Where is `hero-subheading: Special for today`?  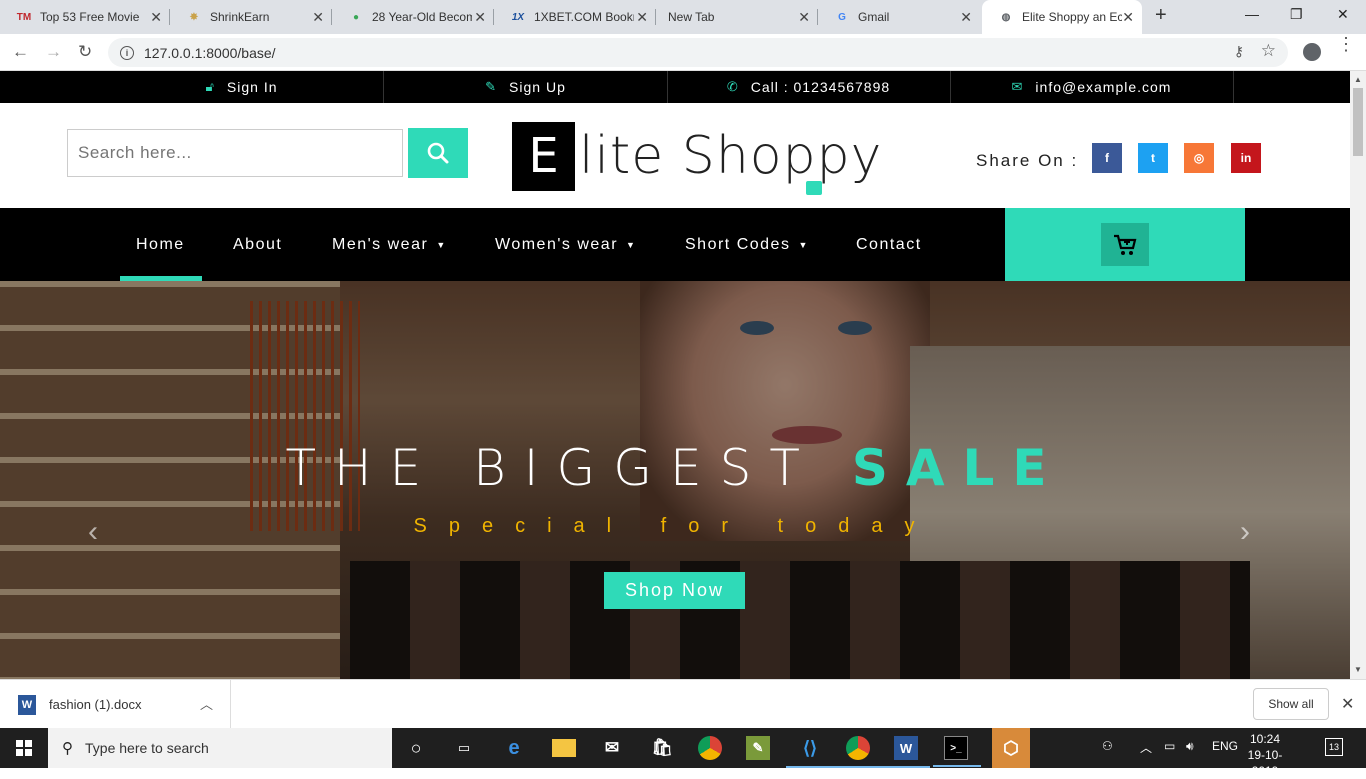 hero-subheading: Special for today is located at coordinates (675, 526).